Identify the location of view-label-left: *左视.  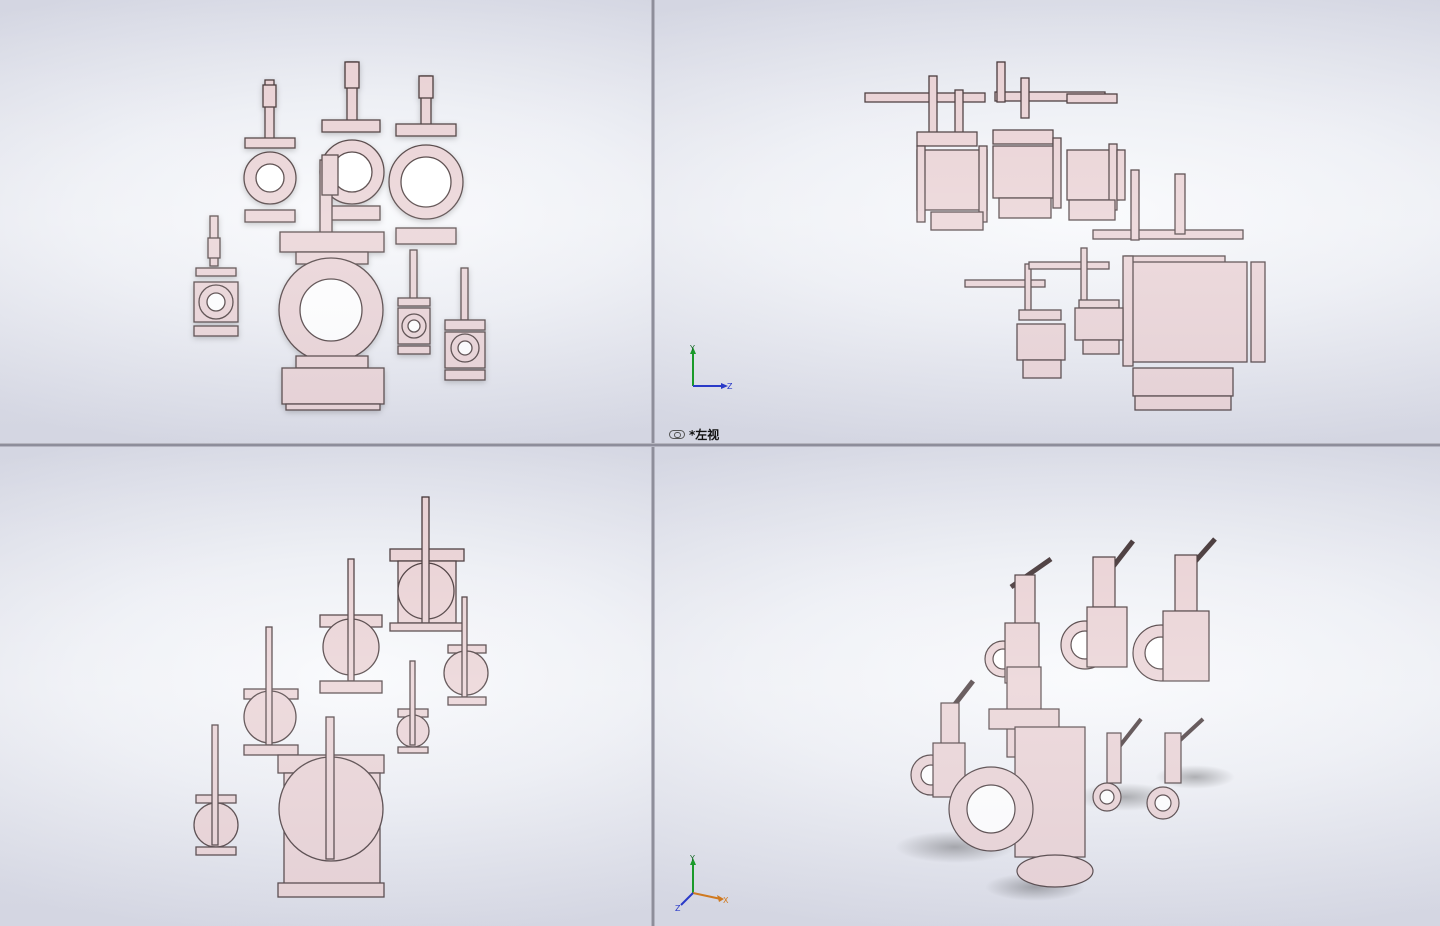
(694, 434).